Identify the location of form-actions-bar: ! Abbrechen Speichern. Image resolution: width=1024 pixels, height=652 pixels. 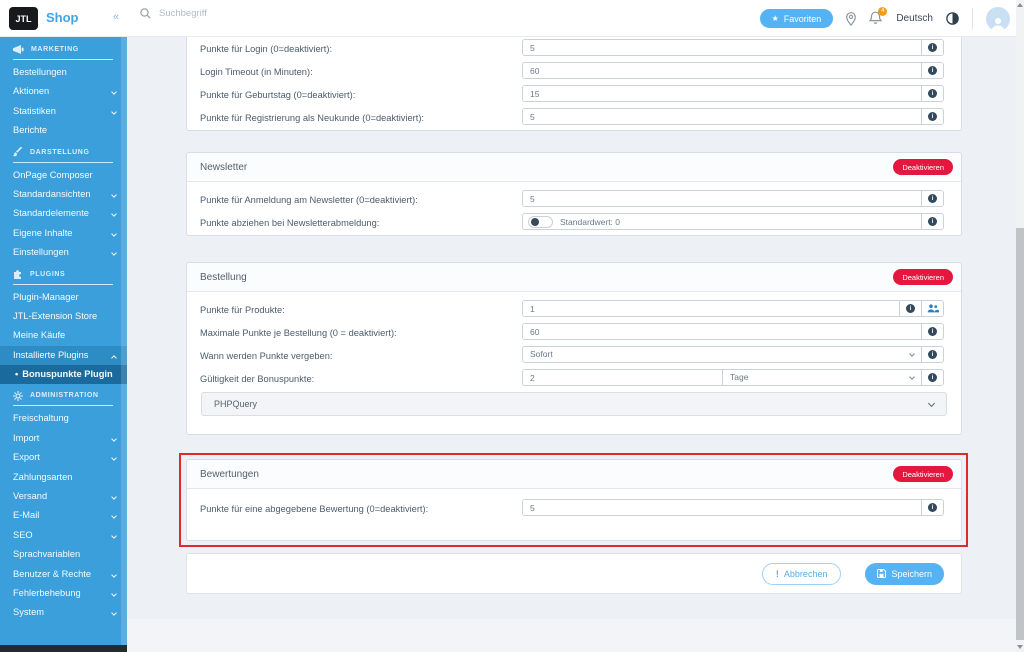
(574, 573).